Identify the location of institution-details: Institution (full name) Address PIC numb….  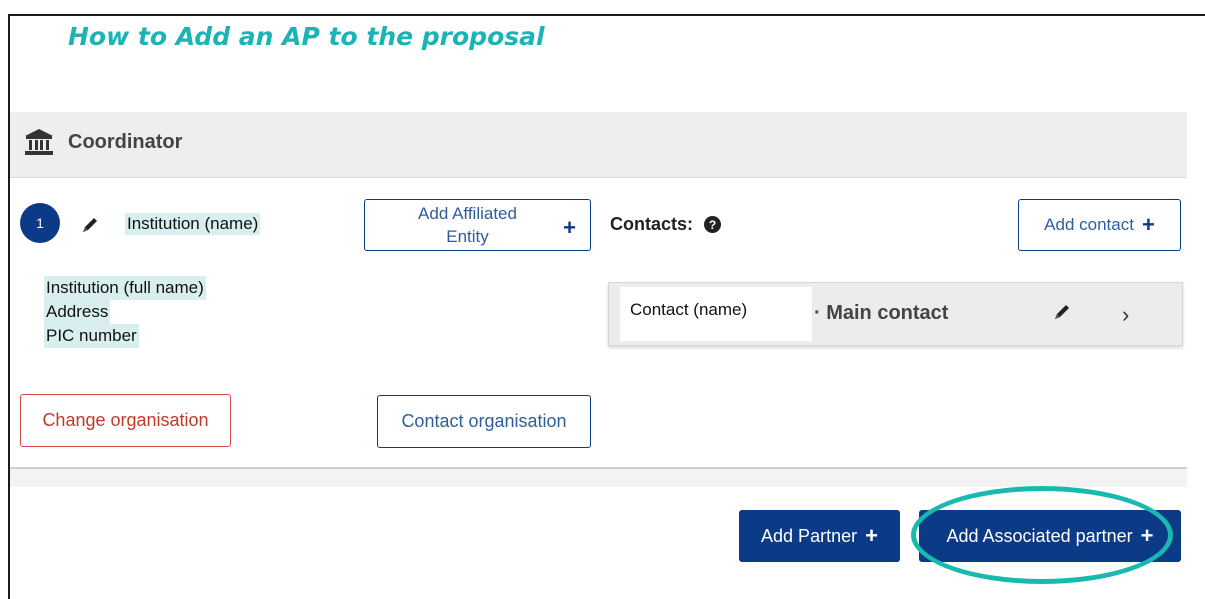
(125, 312).